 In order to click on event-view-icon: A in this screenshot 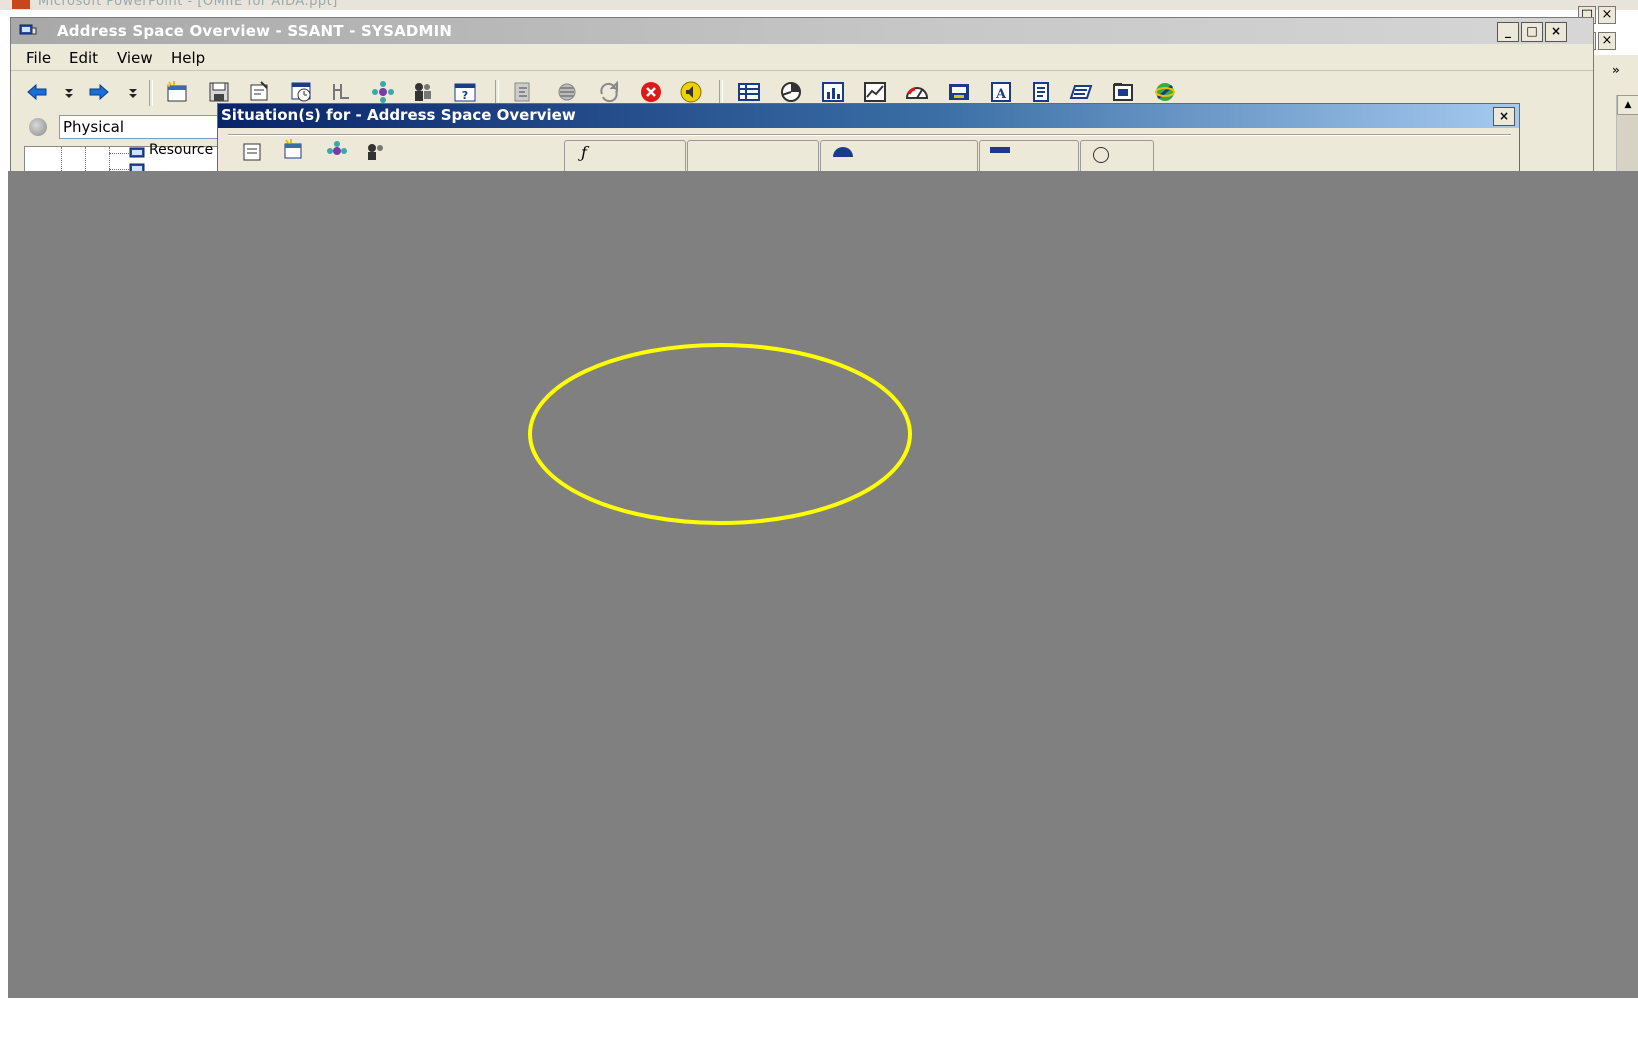, I will do `click(1001, 92)`.